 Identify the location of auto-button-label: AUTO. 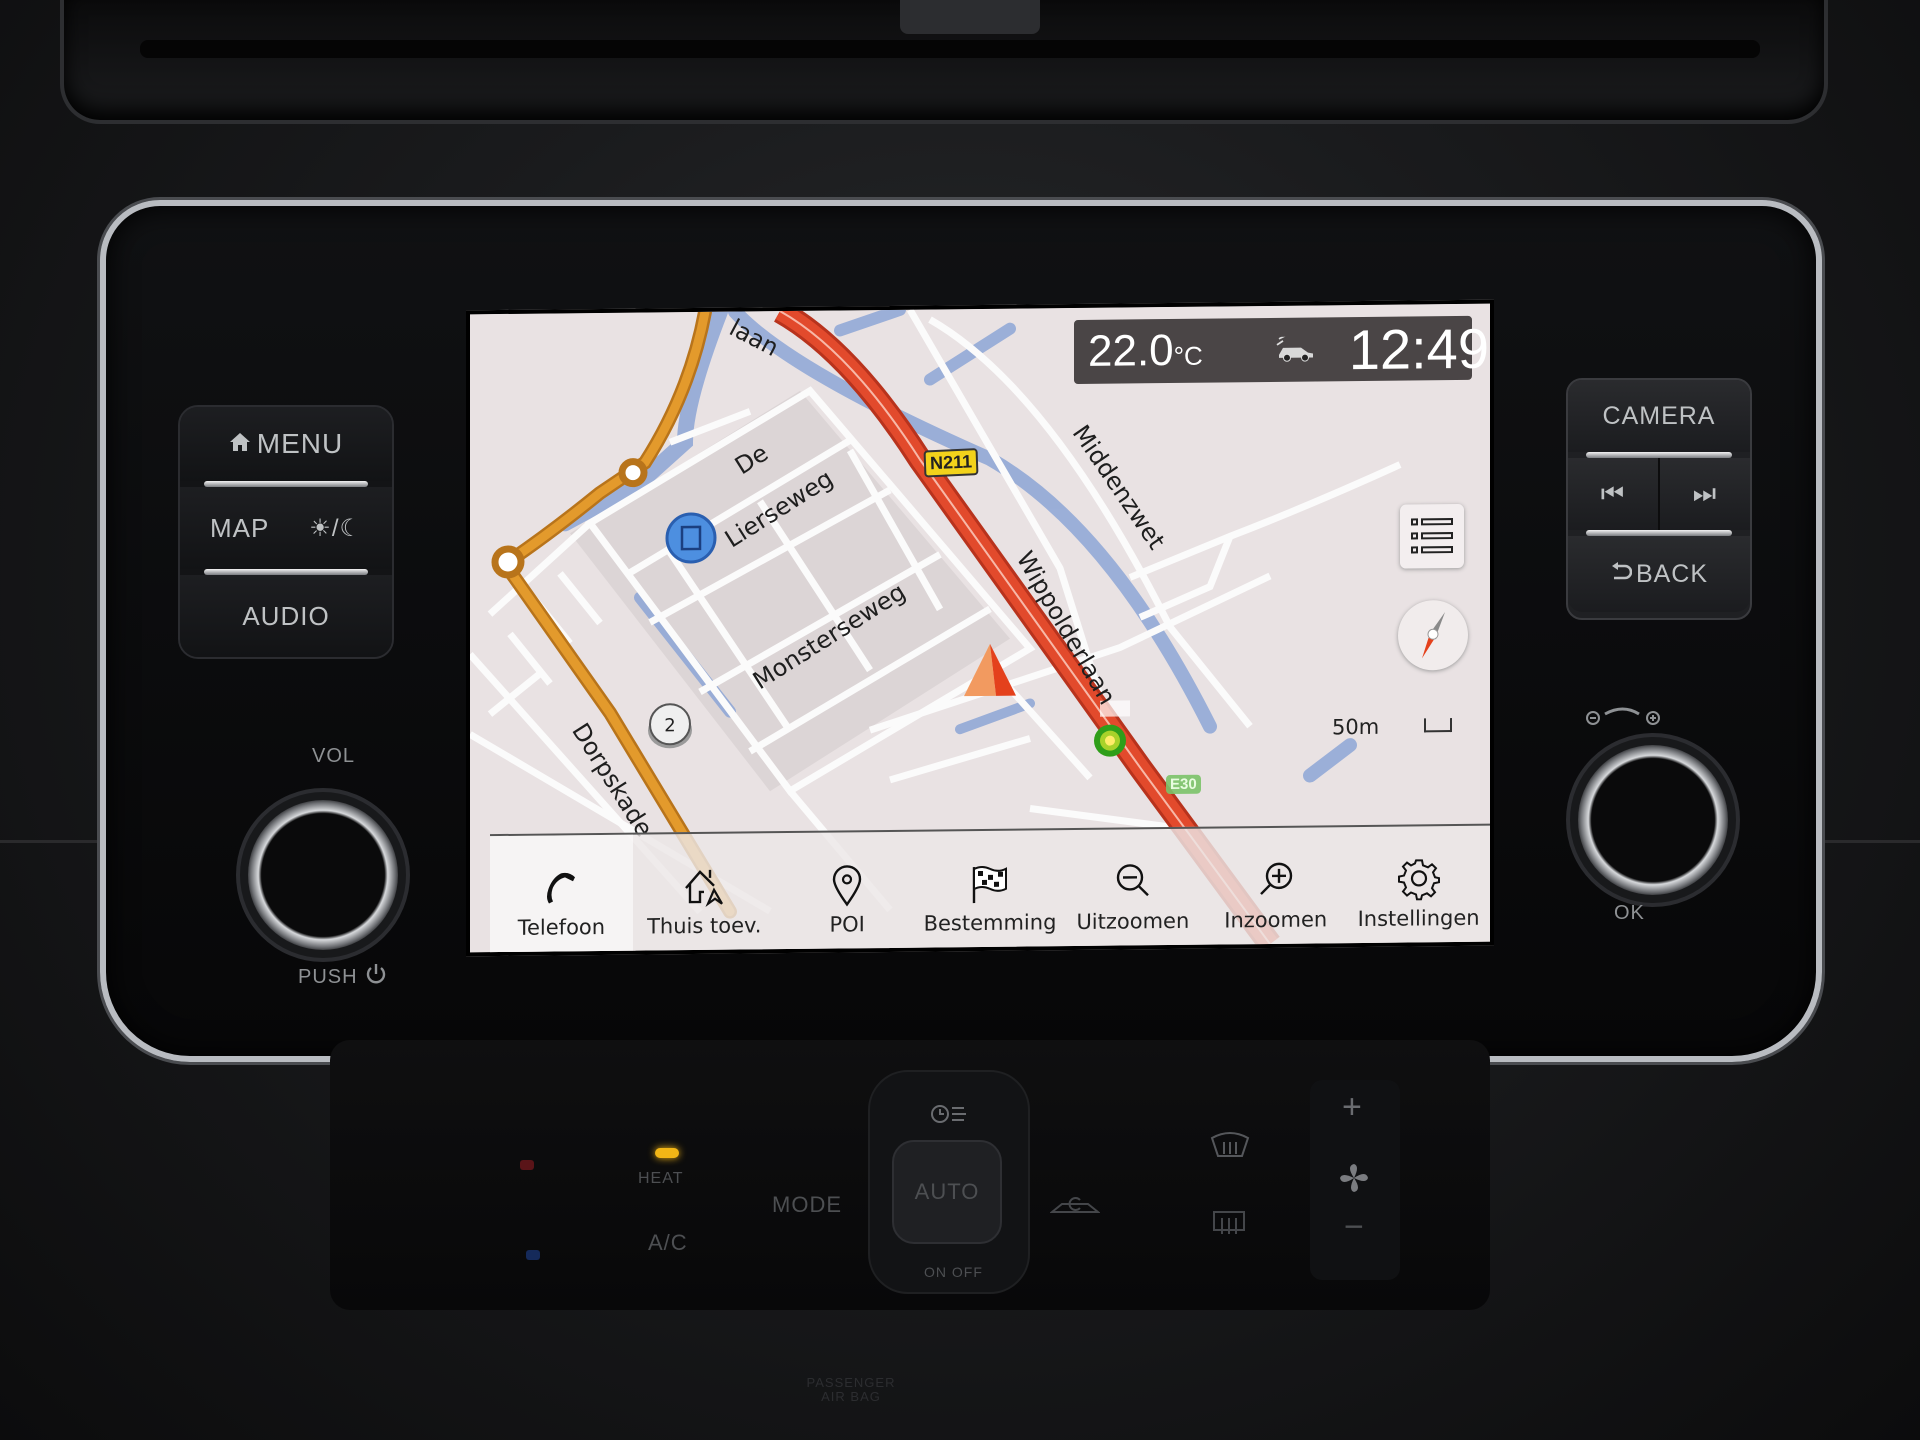
(947, 1191).